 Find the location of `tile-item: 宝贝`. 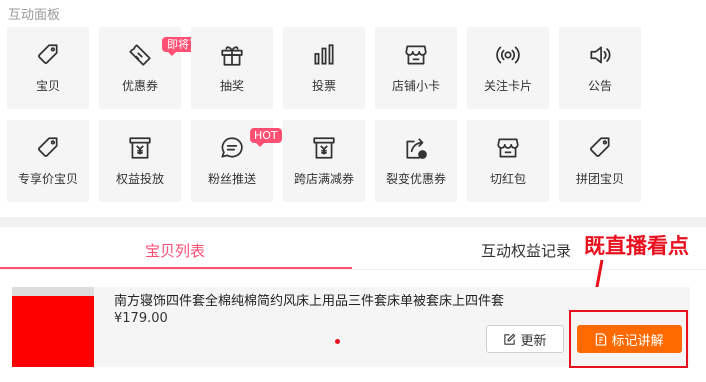

tile-item: 宝贝 is located at coordinates (48, 68).